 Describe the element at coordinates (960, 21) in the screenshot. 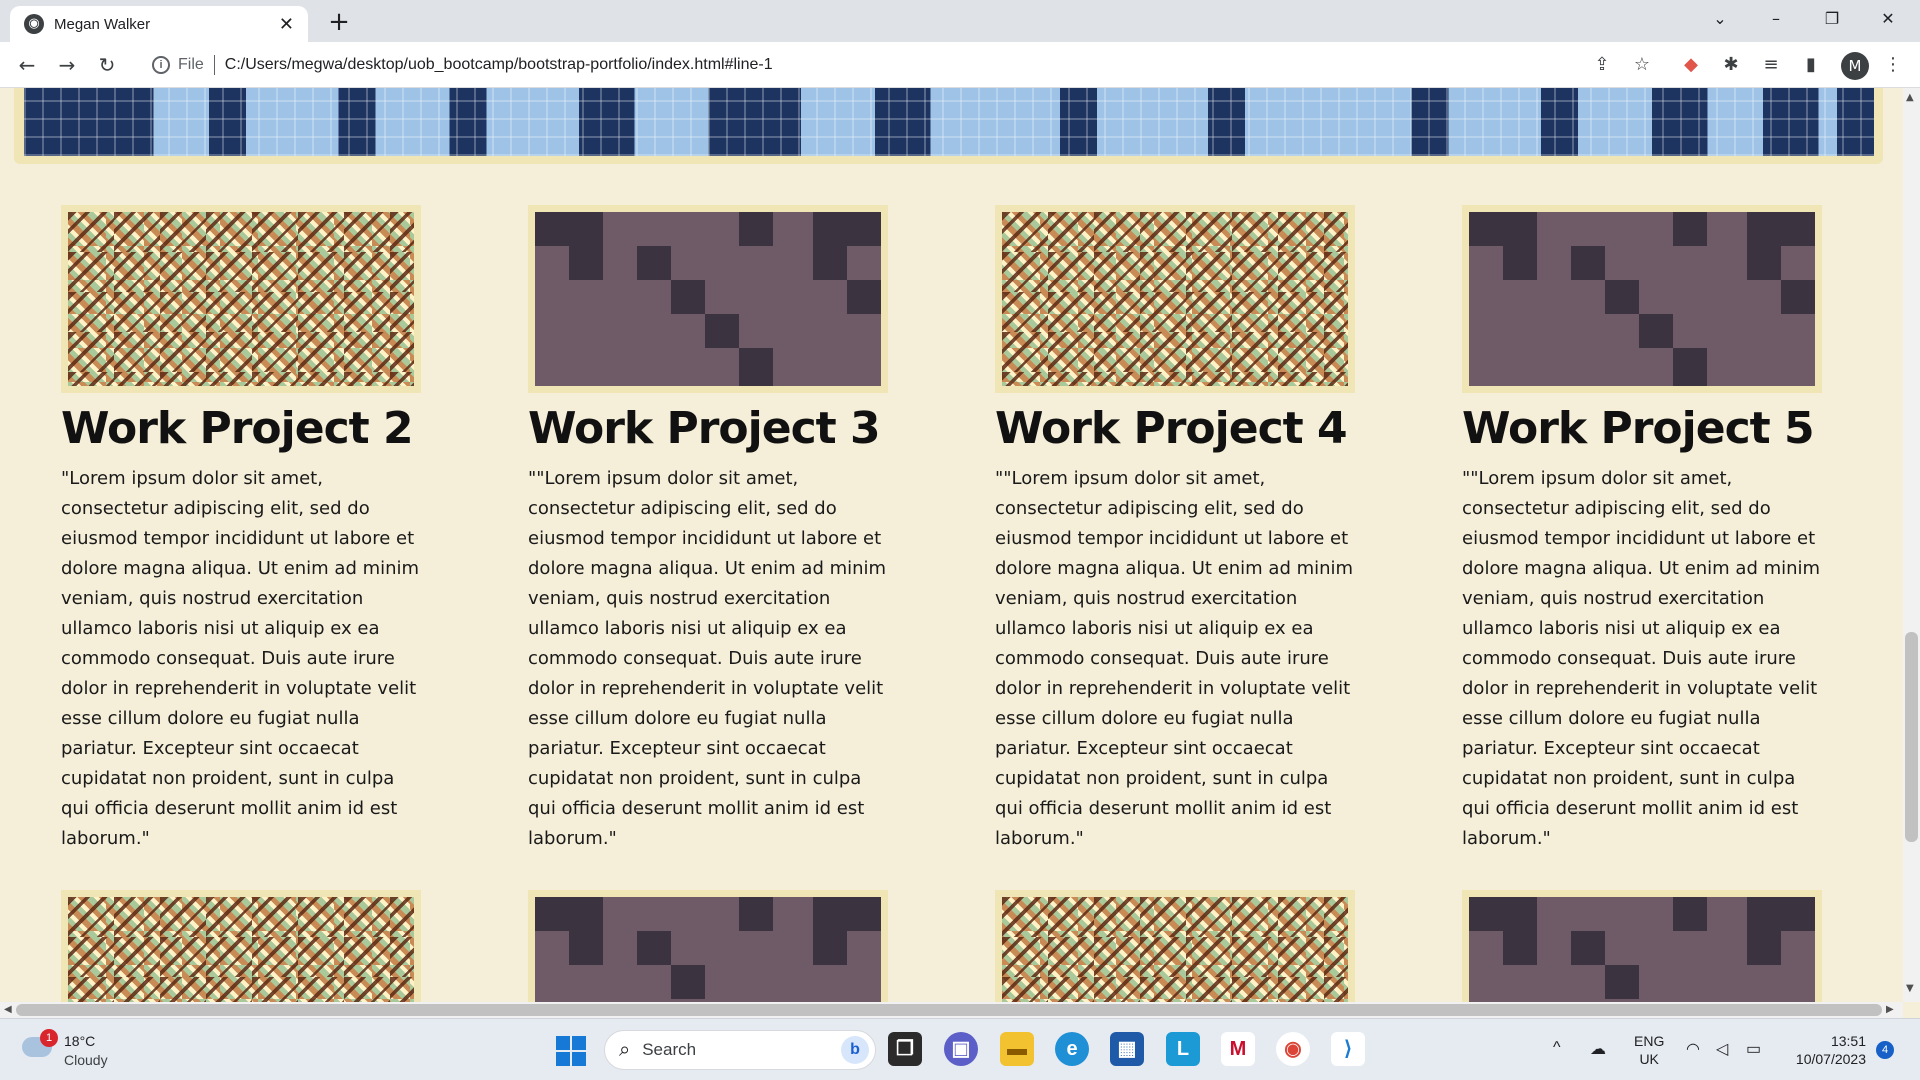

I see `tab-strip: ◉ Megan Walker ✕ + ⌄ – ❐ ✕` at that location.